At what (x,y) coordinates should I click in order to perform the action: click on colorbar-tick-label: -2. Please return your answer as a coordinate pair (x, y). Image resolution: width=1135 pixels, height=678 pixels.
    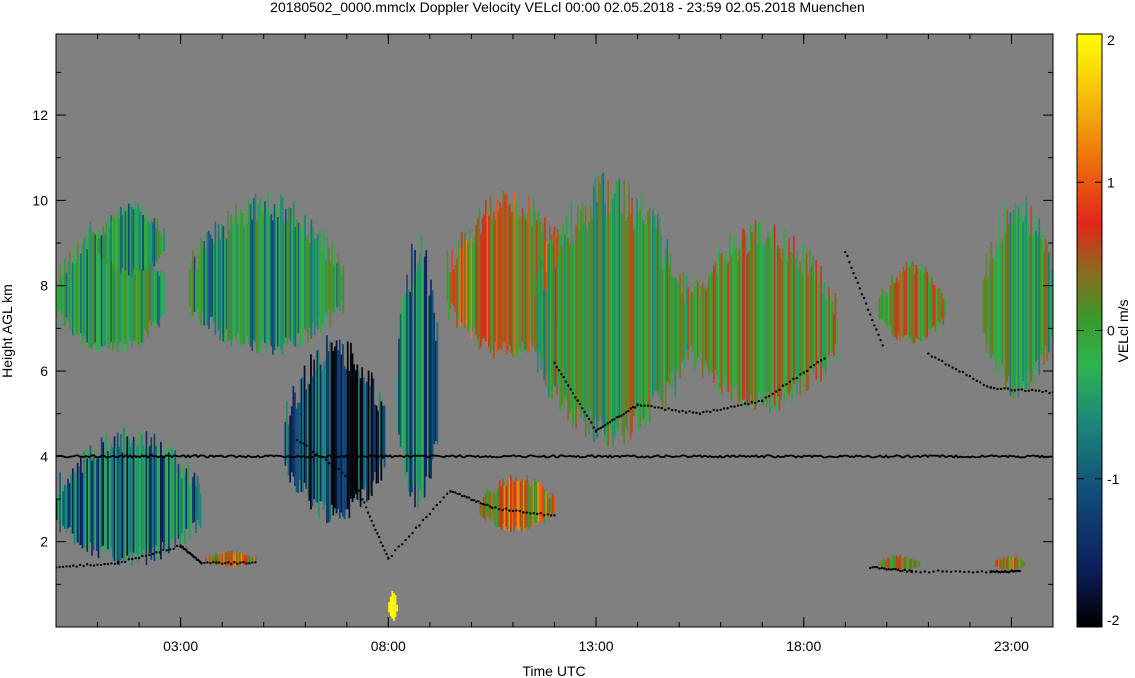
    Looking at the image, I should click on (1113, 620).